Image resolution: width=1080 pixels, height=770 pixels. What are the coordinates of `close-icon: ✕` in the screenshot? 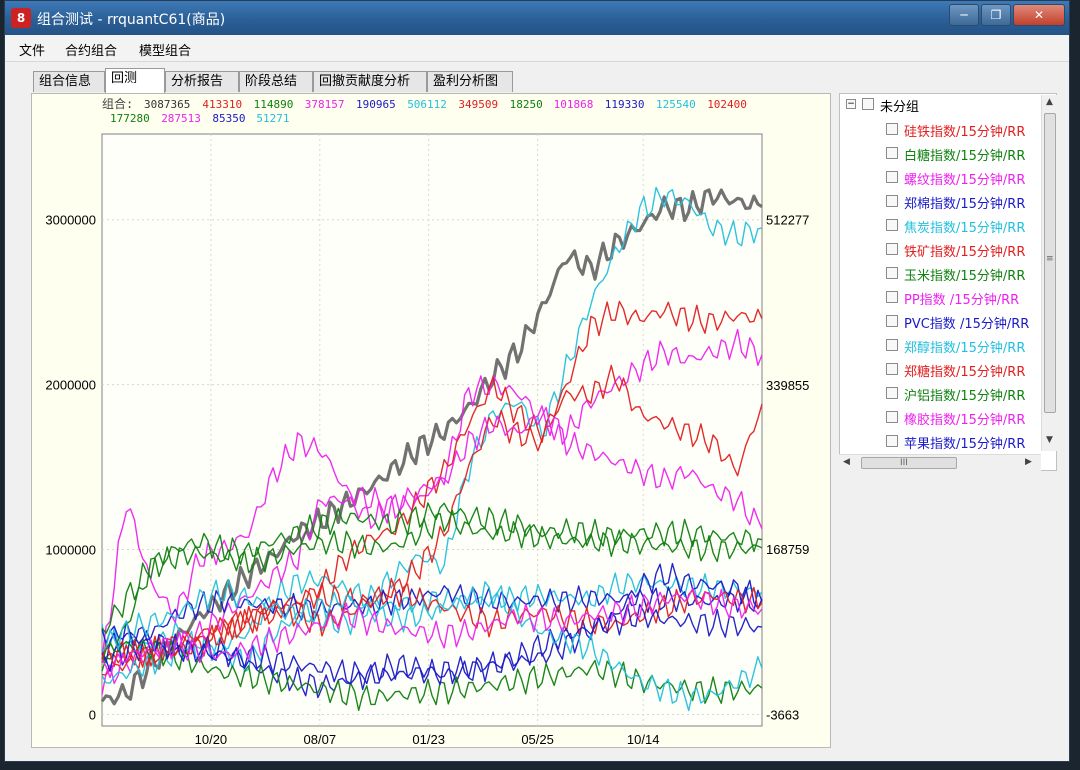 It's located at (1039, 15).